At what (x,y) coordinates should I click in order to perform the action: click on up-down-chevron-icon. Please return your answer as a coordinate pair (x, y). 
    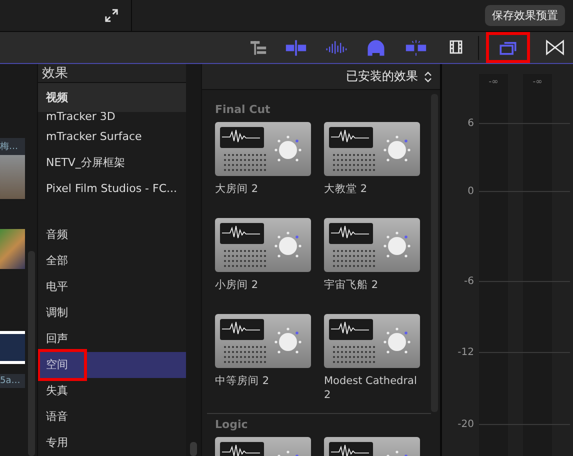
    Looking at the image, I should click on (428, 76).